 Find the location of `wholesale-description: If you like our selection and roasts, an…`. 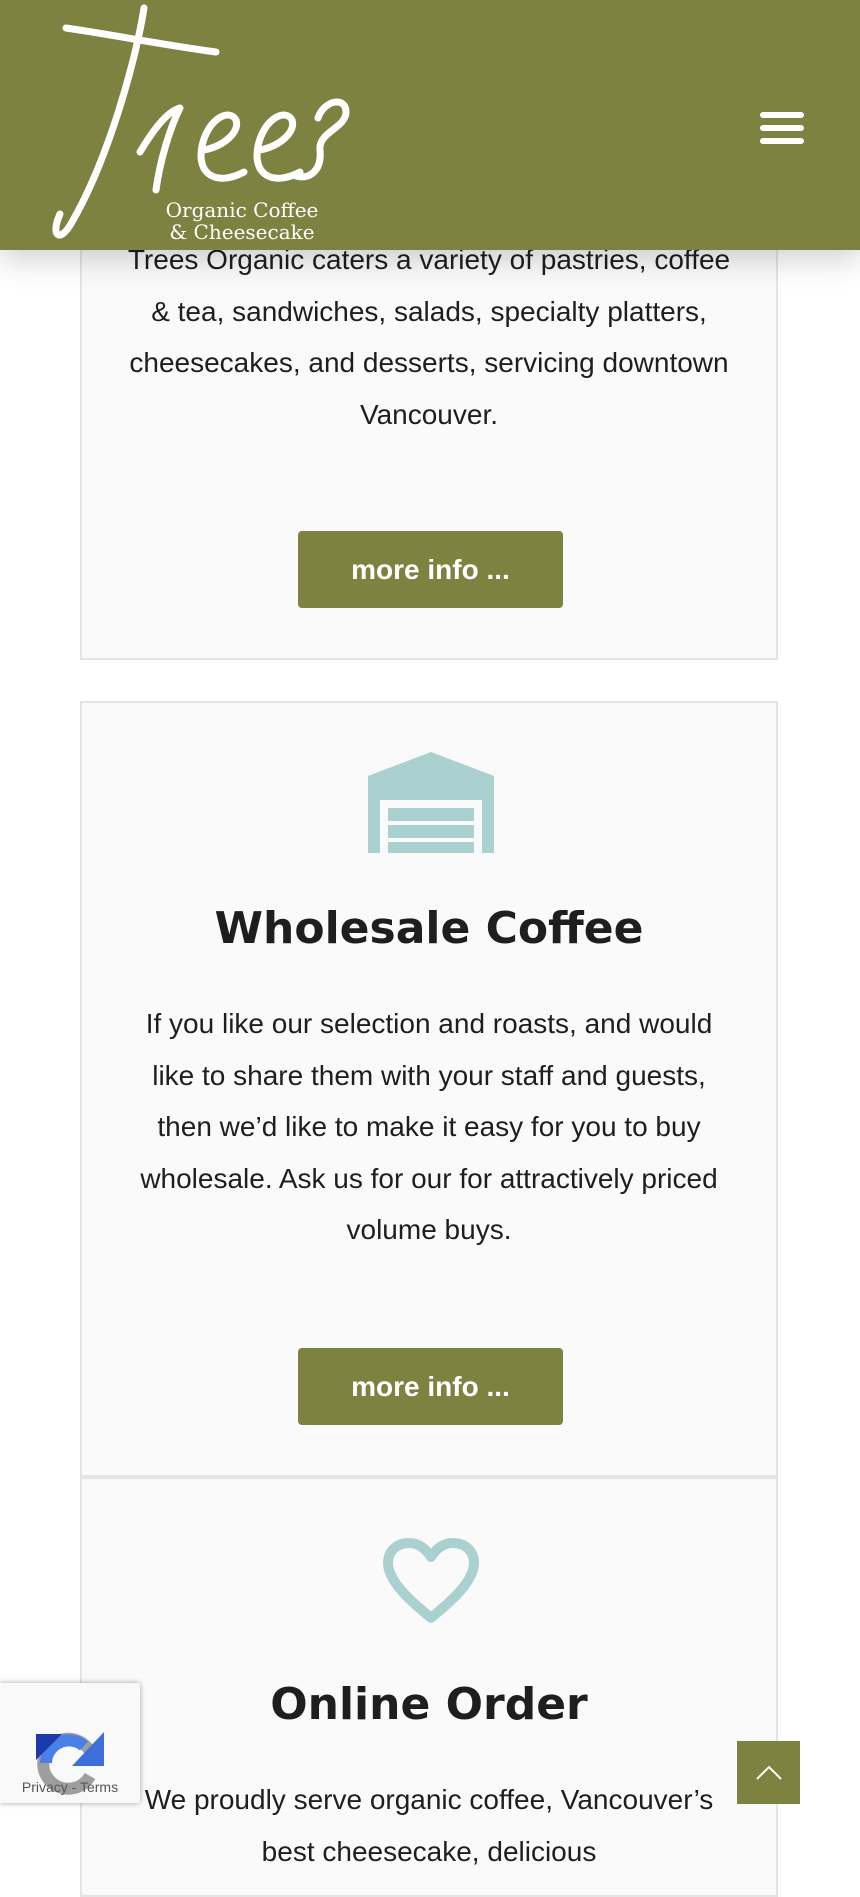

wholesale-description: If you like our selection and roasts, an… is located at coordinates (429, 1126).